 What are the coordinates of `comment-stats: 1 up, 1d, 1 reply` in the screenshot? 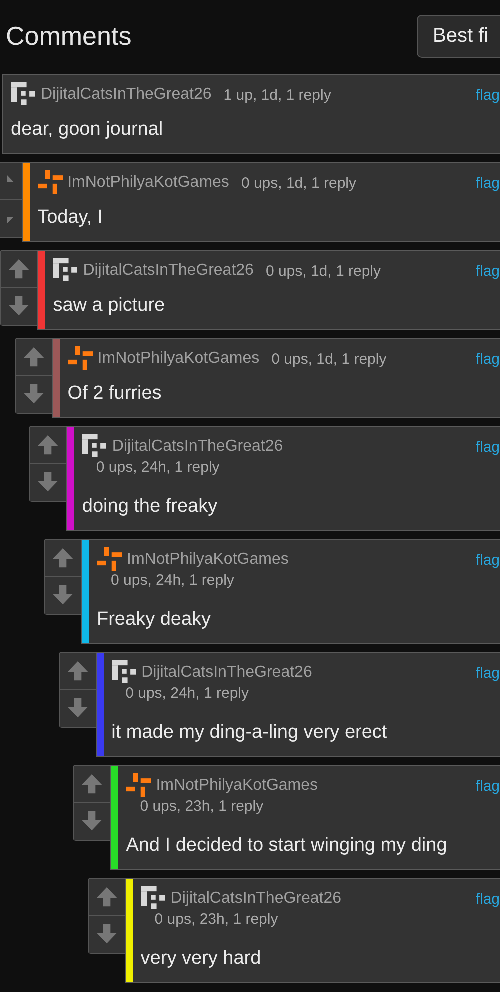 It's located at (278, 95).